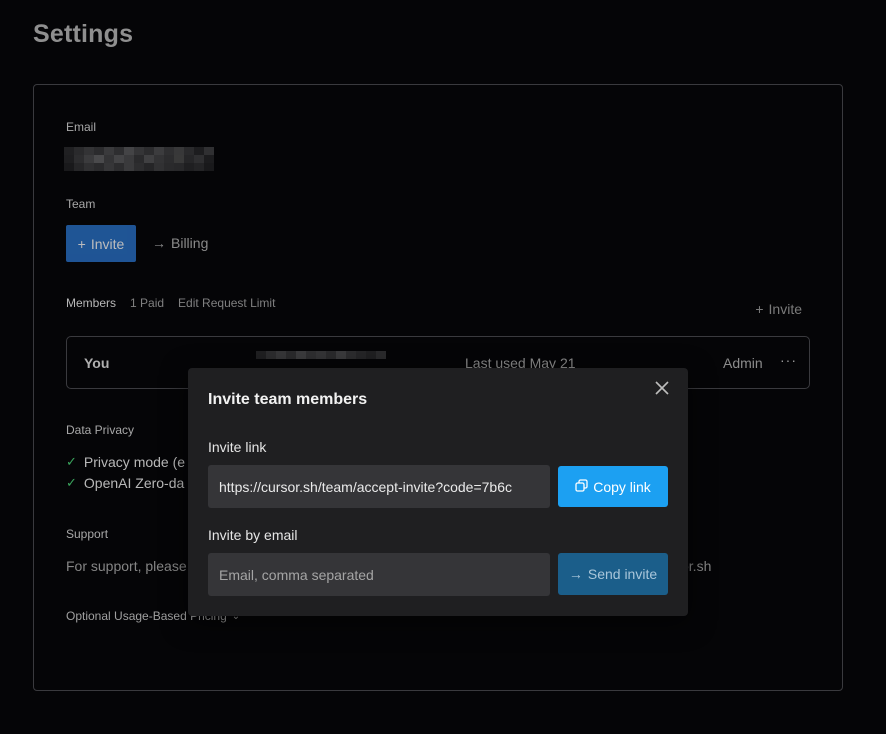  What do you see at coordinates (785, 309) in the screenshot?
I see `invite-member-label: Invite` at bounding box center [785, 309].